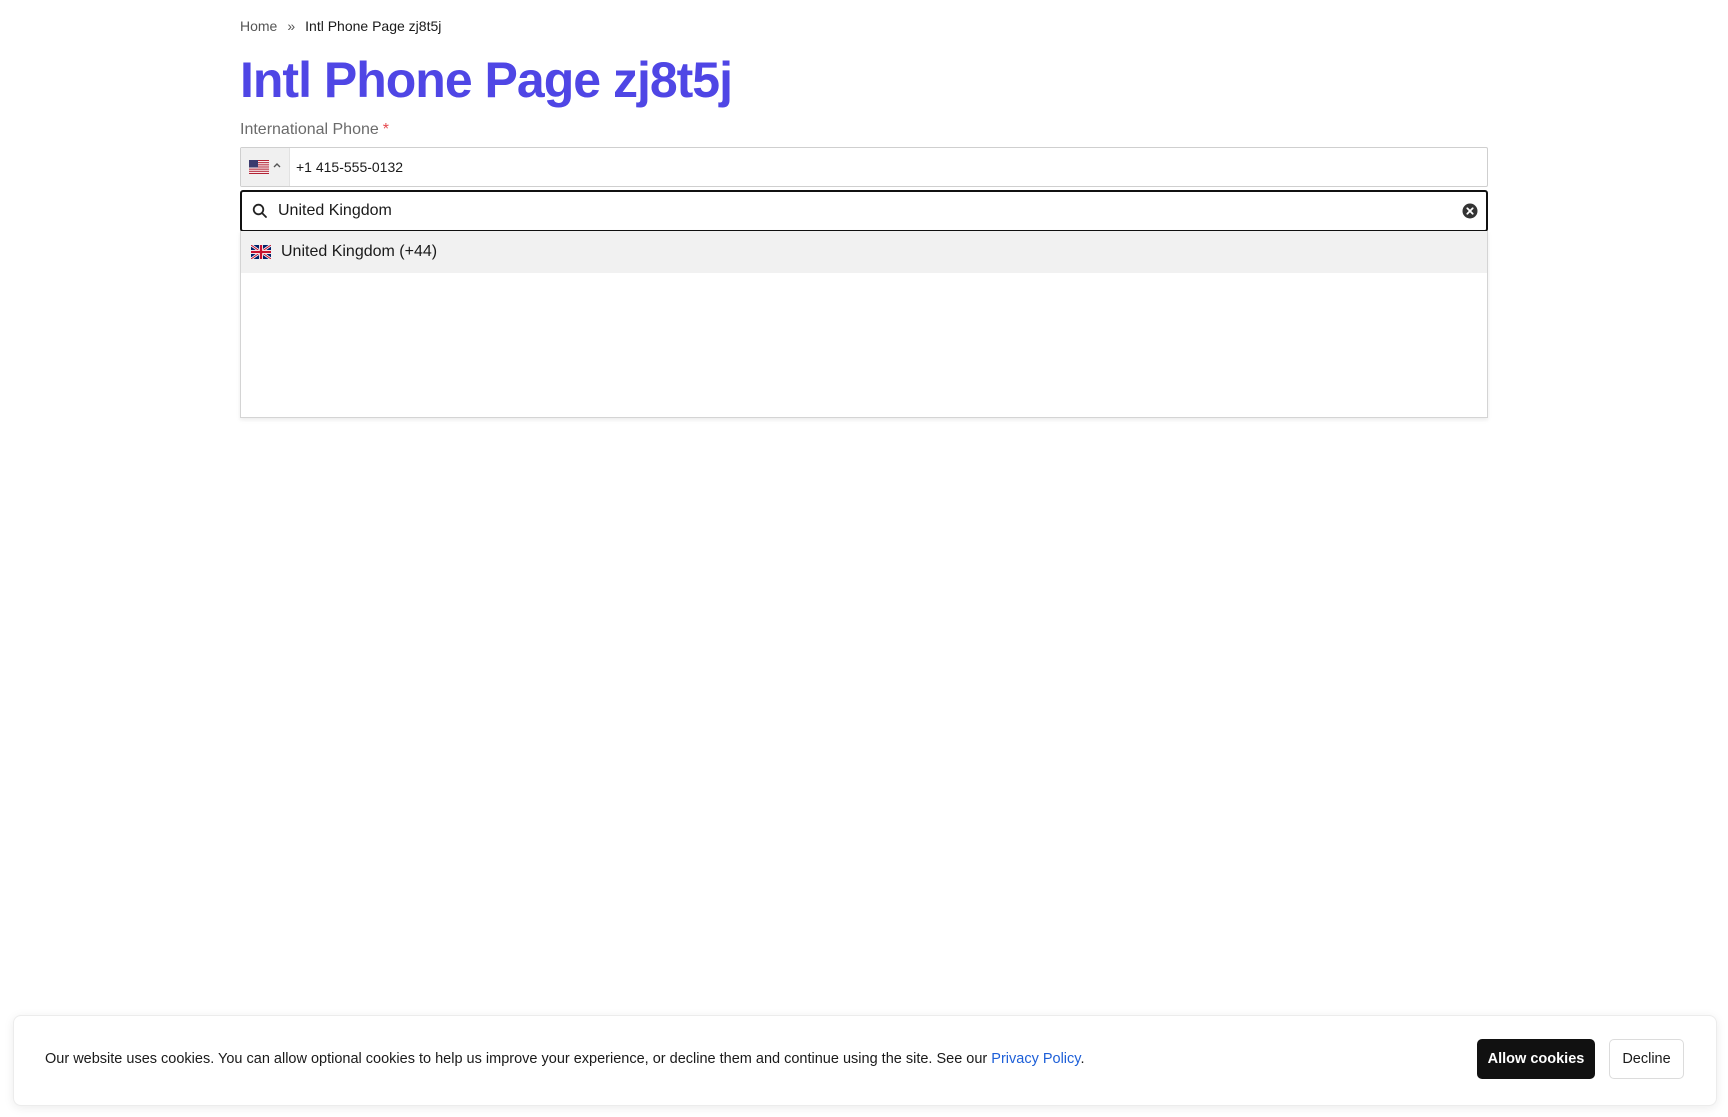  I want to click on country-search-input: United Kingdom, so click(864, 211).